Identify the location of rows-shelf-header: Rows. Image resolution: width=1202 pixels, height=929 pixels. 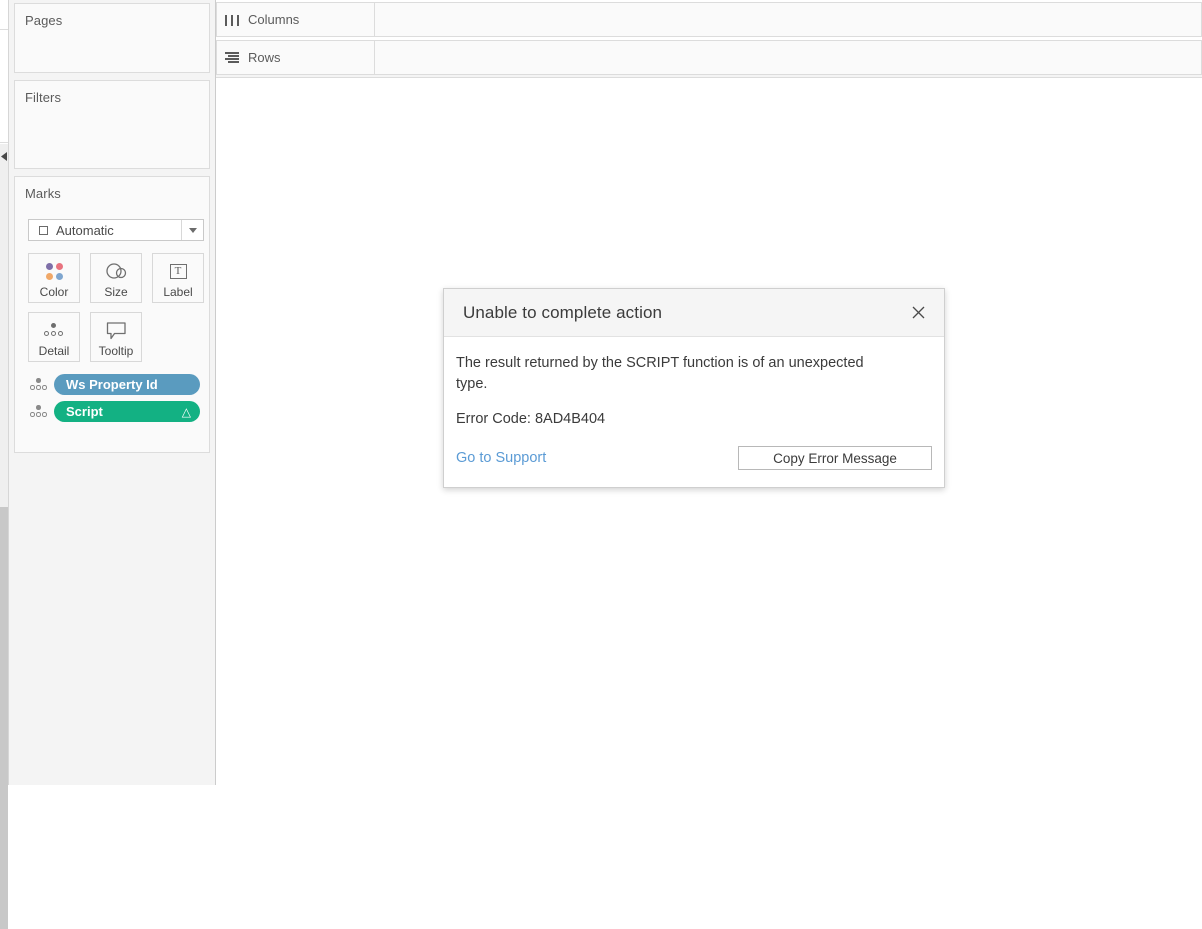
(295, 57).